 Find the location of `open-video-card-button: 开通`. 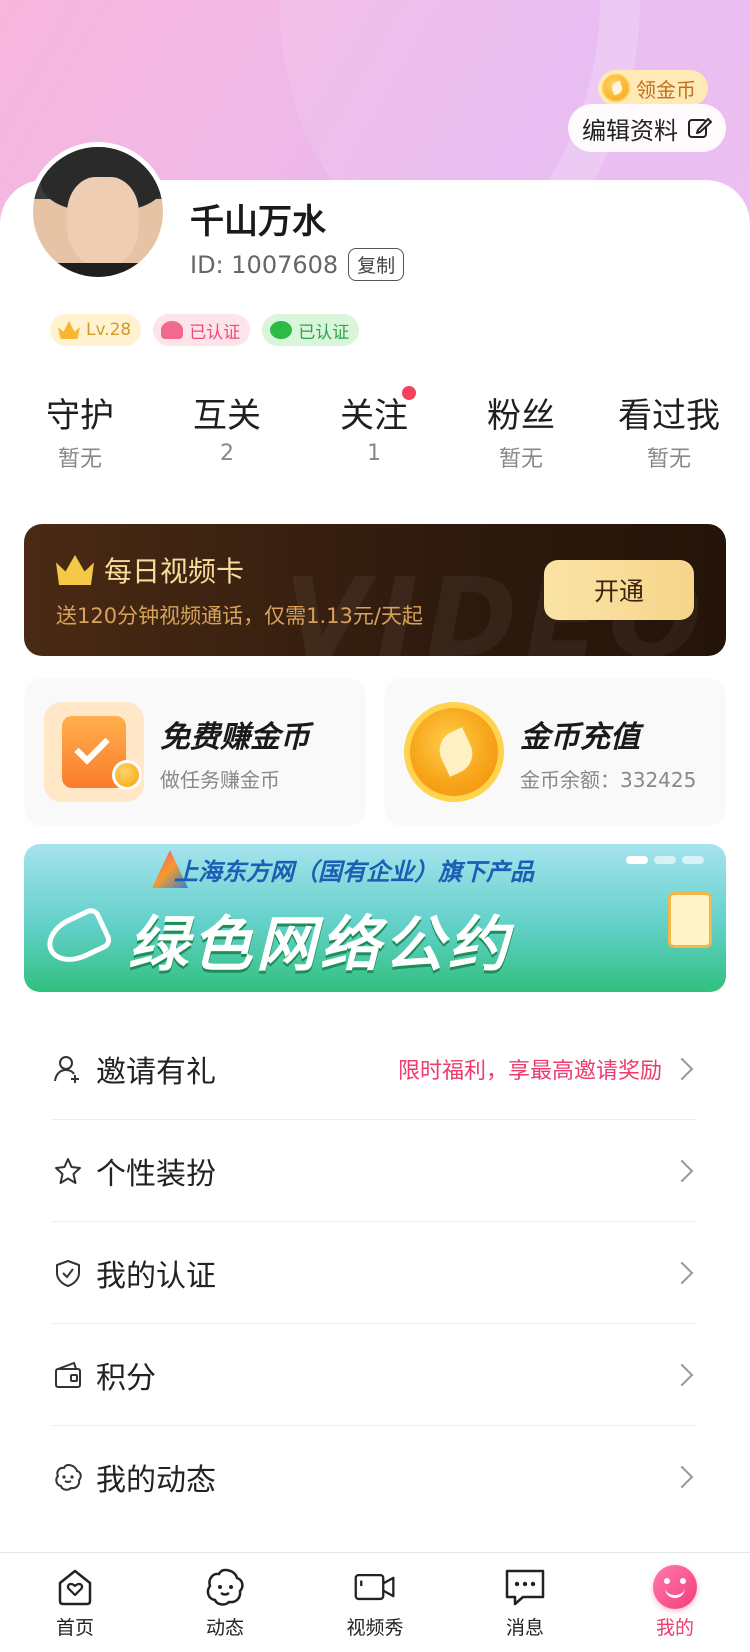

open-video-card-button: 开通 is located at coordinates (619, 590).